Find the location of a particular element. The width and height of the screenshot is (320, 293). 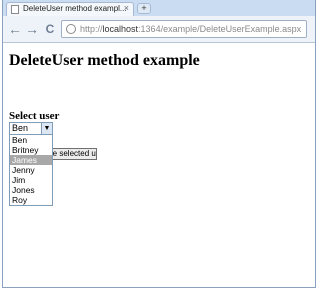

globe-icon is located at coordinates (71, 29).